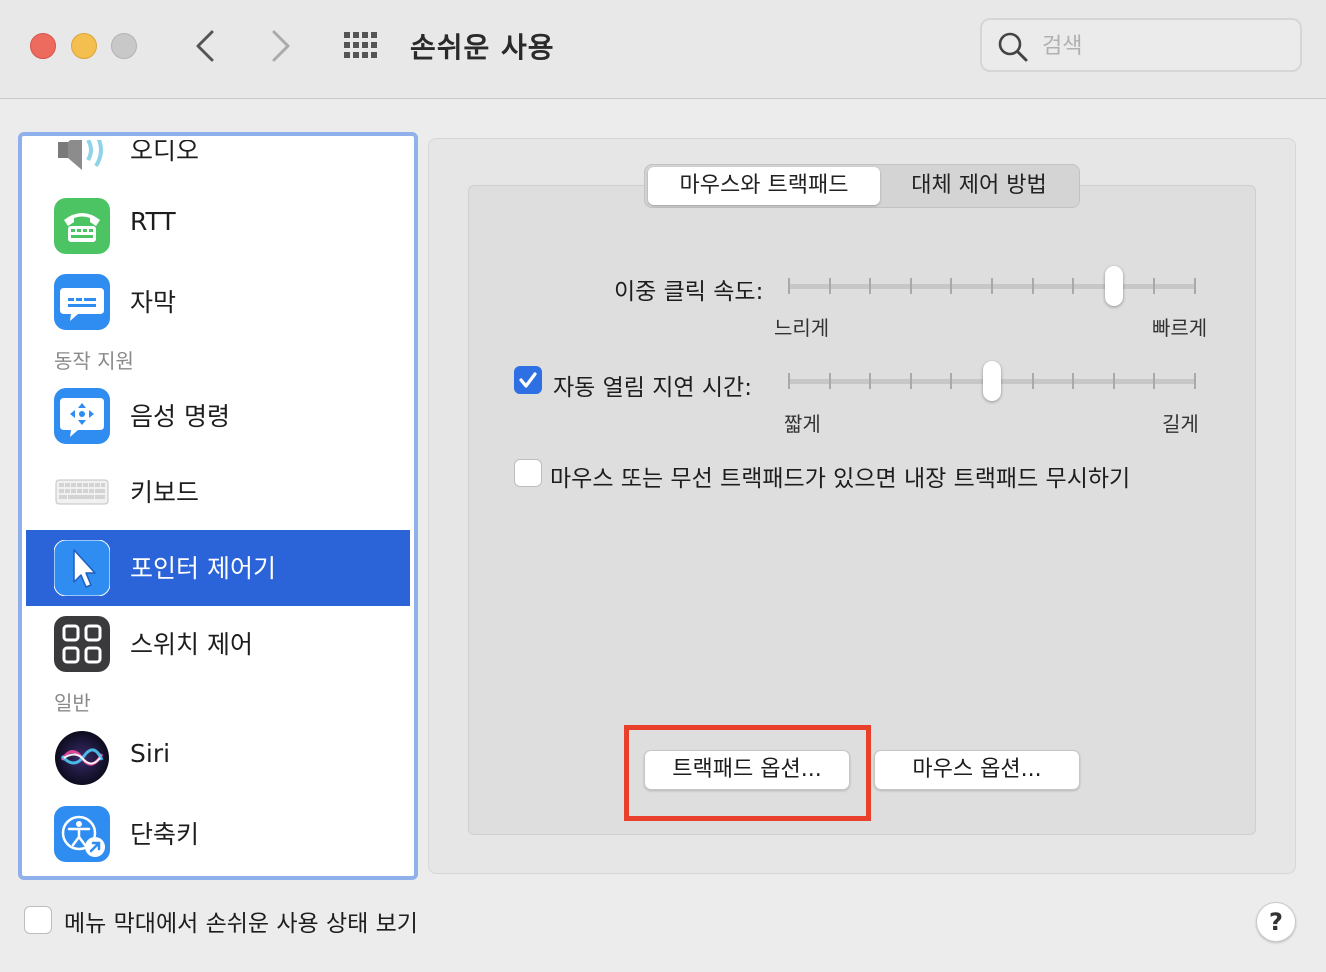 This screenshot has height=972, width=1326. What do you see at coordinates (84, 46) in the screenshot?
I see `minimize-window-button` at bounding box center [84, 46].